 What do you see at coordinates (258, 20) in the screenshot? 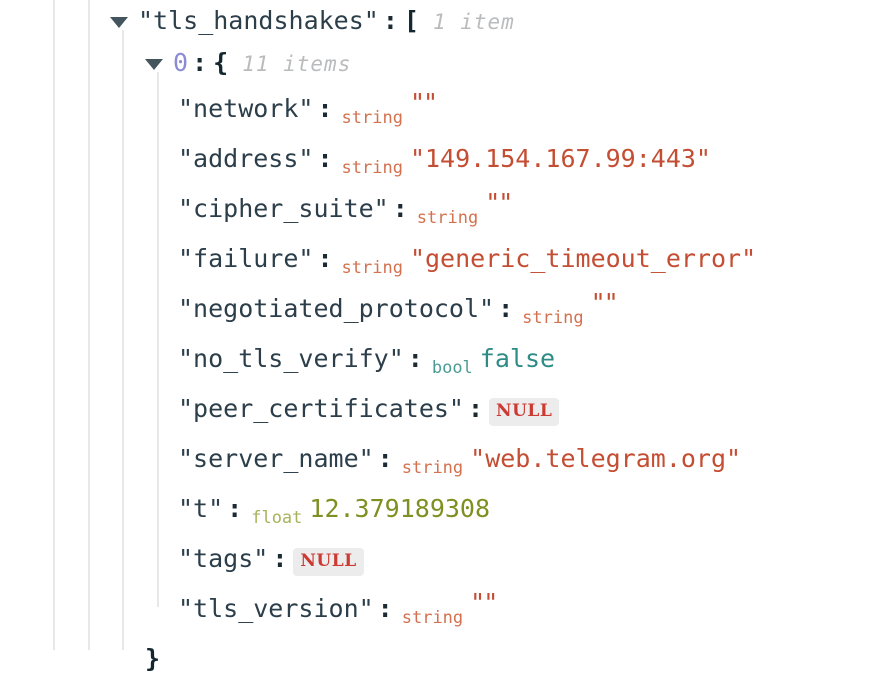
I see `json-key: "tls_handshakes"` at bounding box center [258, 20].